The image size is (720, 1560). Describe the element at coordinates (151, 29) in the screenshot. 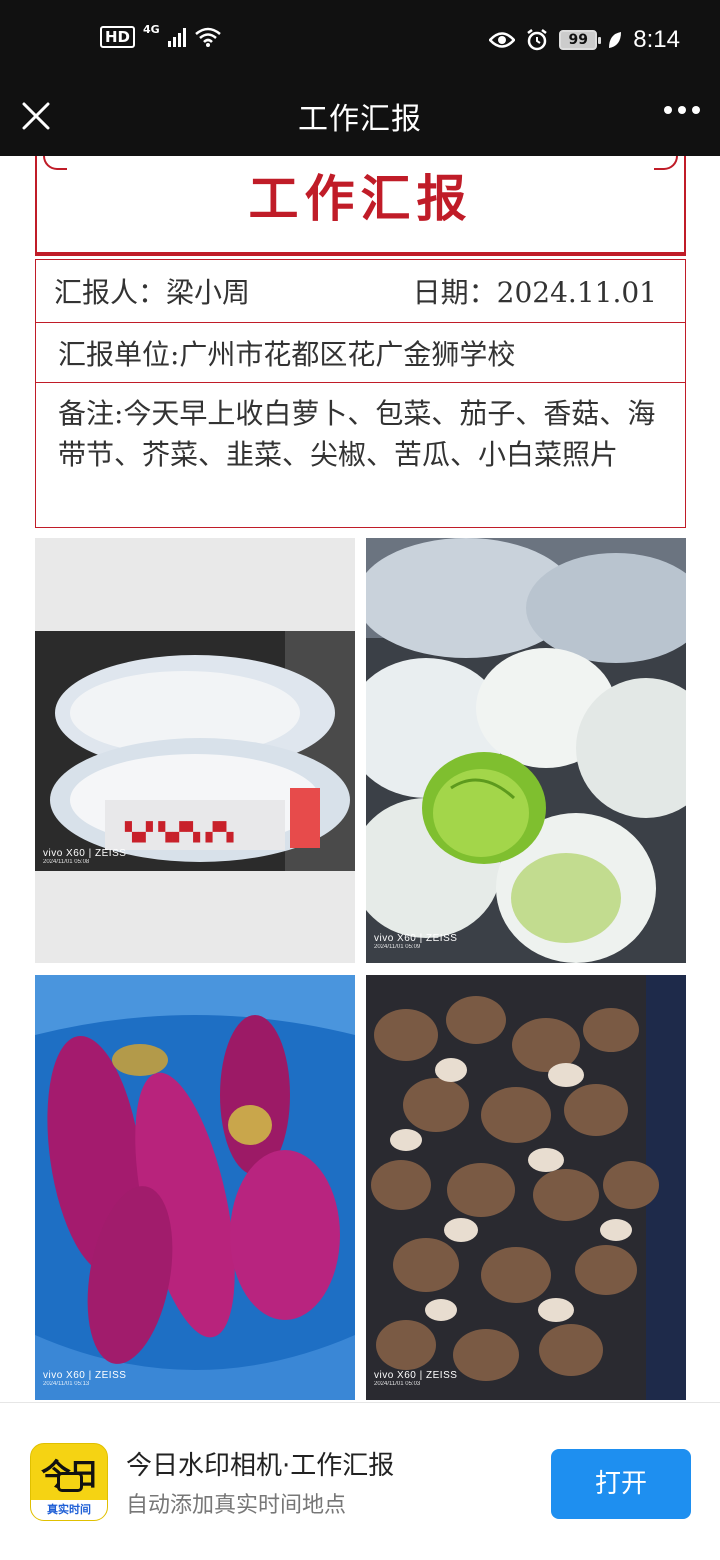

I see `network-type: 4G` at that location.